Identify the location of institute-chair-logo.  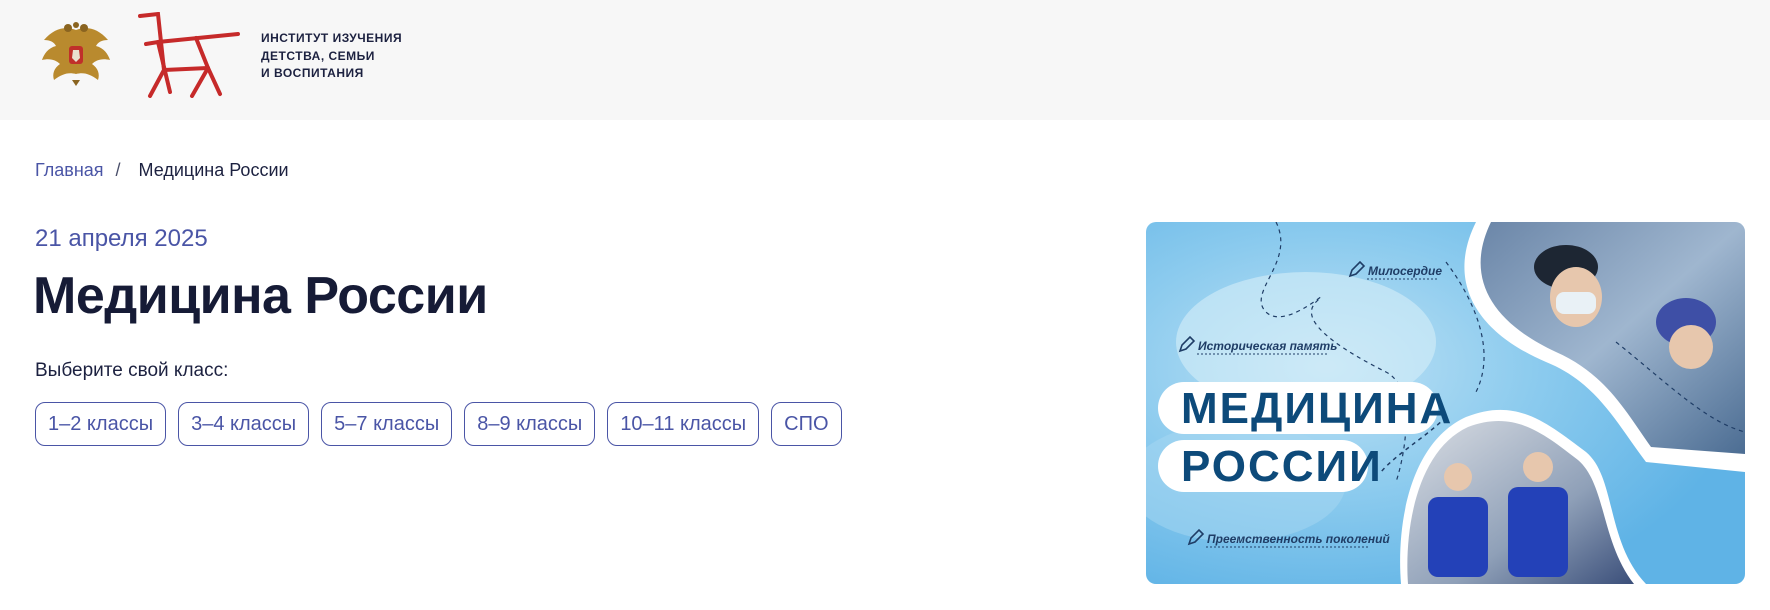
(190, 55).